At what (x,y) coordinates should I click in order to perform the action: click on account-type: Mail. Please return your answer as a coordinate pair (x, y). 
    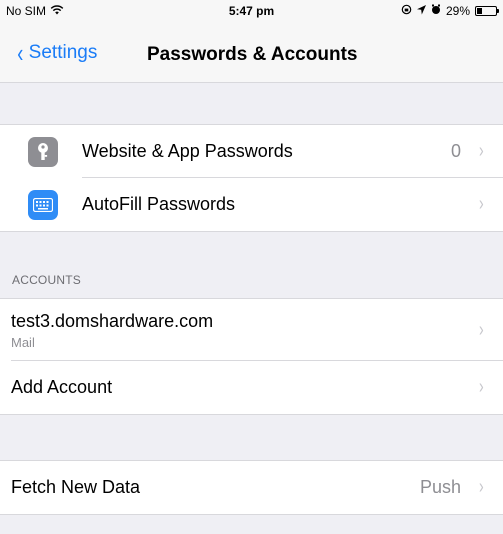
    Looking at the image, I should click on (23, 342).